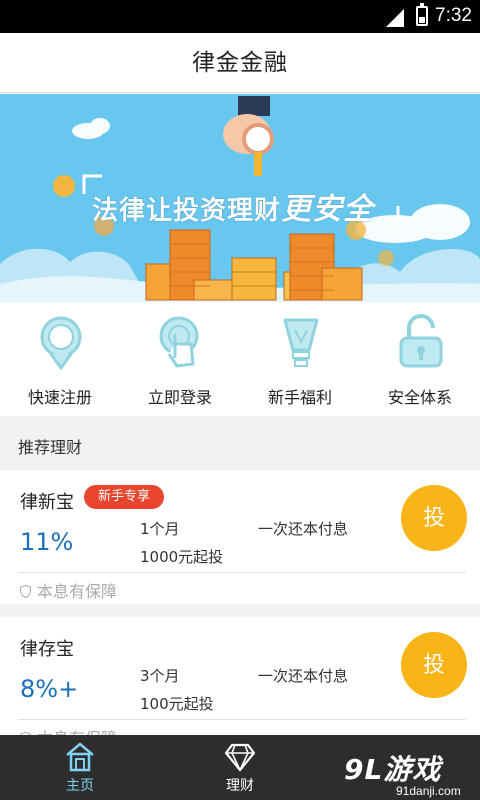 Image resolution: width=480 pixels, height=800 pixels. What do you see at coordinates (453, 15) in the screenshot?
I see `status-time: 7:32` at bounding box center [453, 15].